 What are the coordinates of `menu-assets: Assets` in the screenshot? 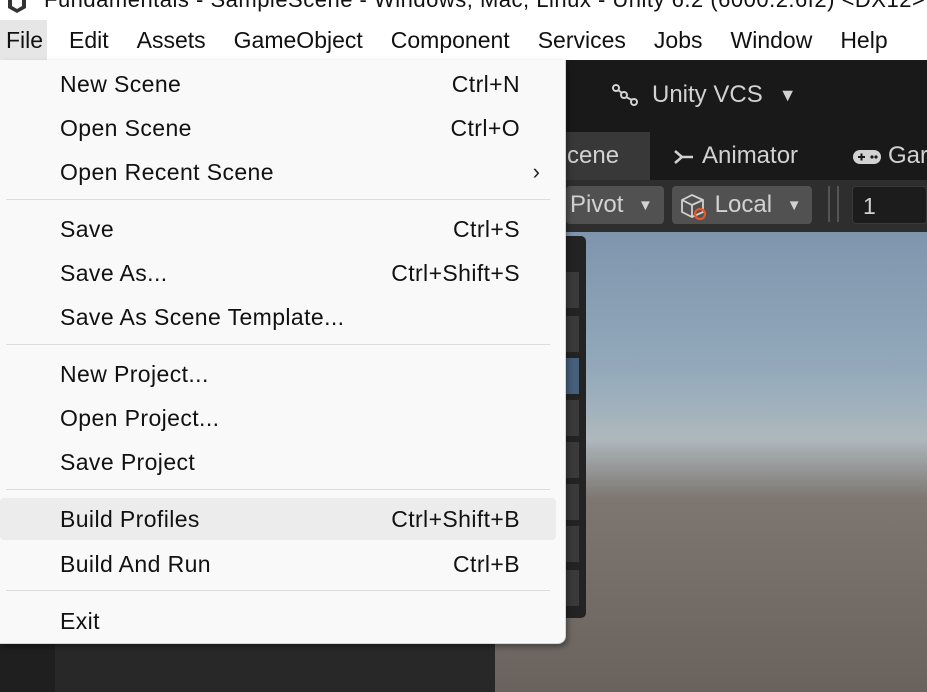 It's located at (171, 40).